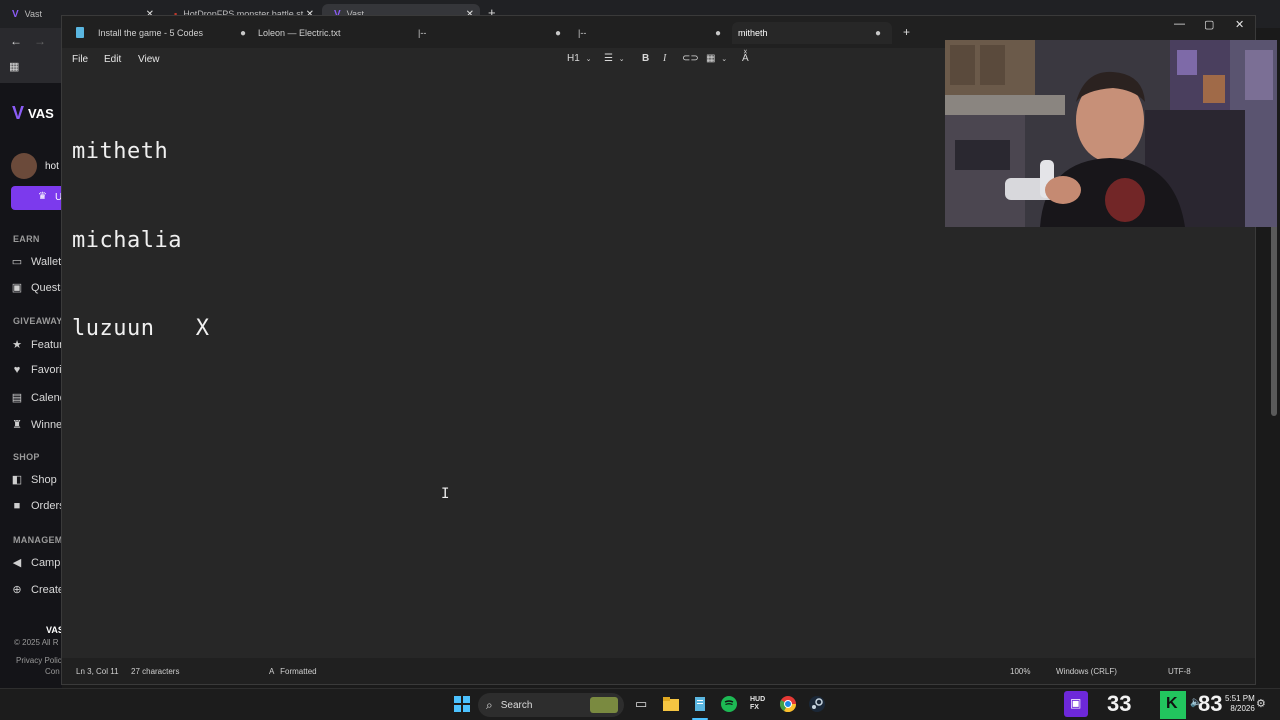  I want to click on sidebar-item-create: ⊕ Create, so click(36, 590).